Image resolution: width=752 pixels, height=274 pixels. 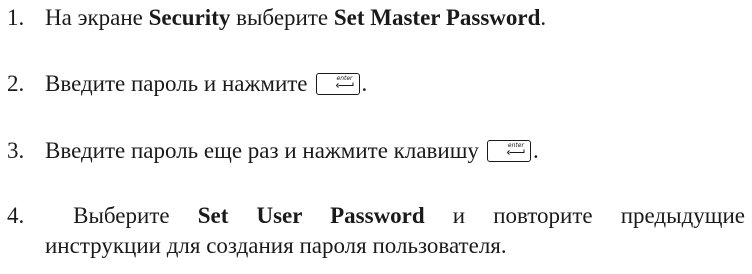 I want to click on option-set-master-password: Set Master Password, so click(x=437, y=17).